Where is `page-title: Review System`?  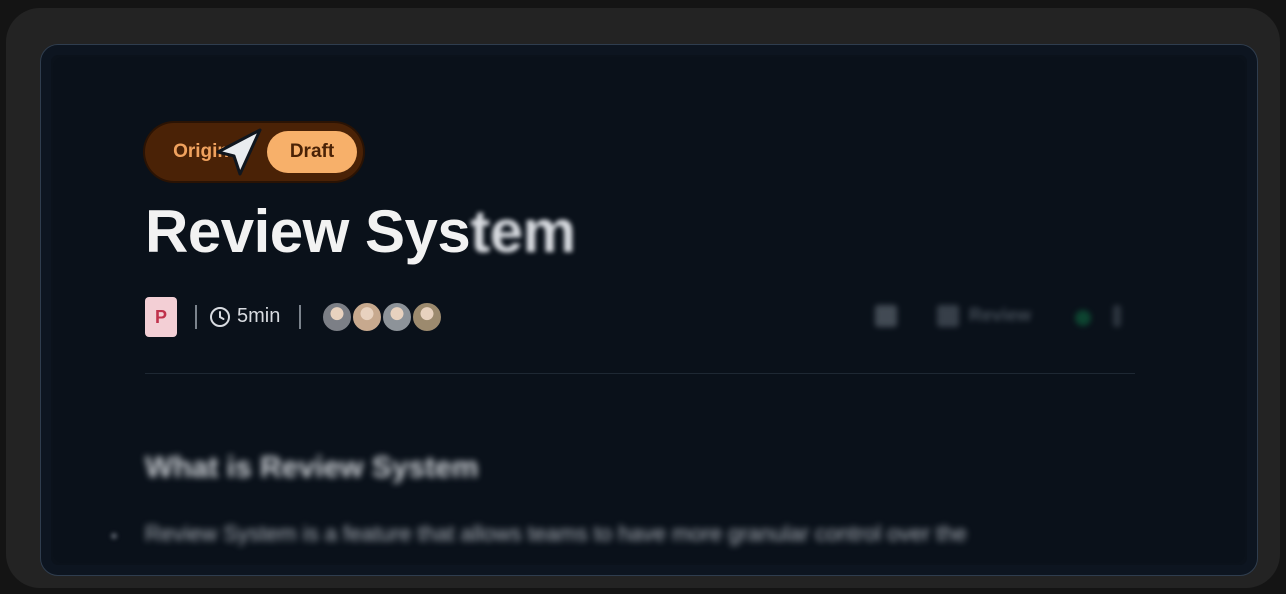
page-title: Review System is located at coordinates (360, 231).